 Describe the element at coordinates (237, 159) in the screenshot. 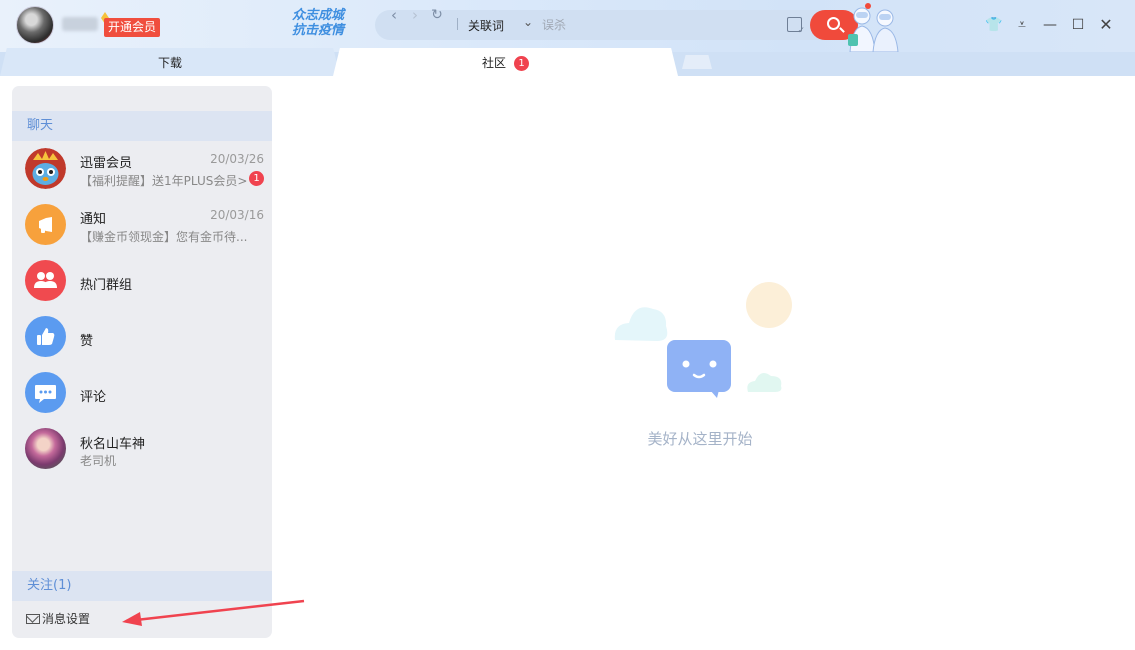

I see `chat-date: 20/03/26` at that location.